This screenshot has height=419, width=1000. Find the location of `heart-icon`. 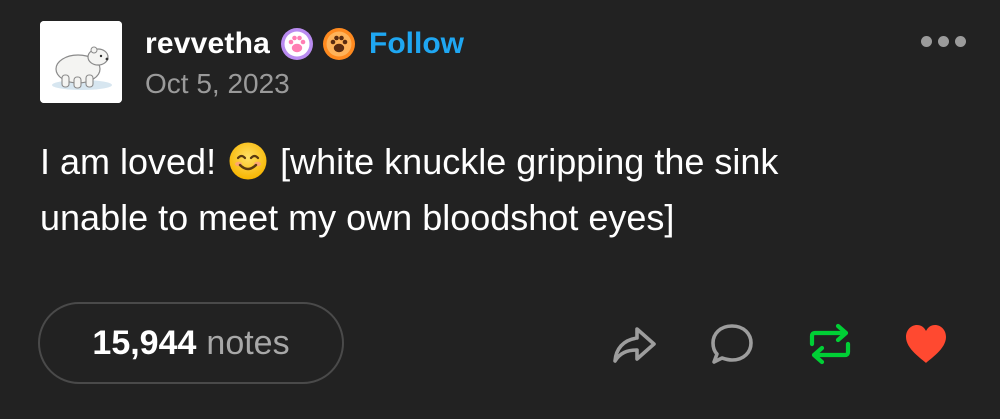

heart-icon is located at coordinates (926, 344).